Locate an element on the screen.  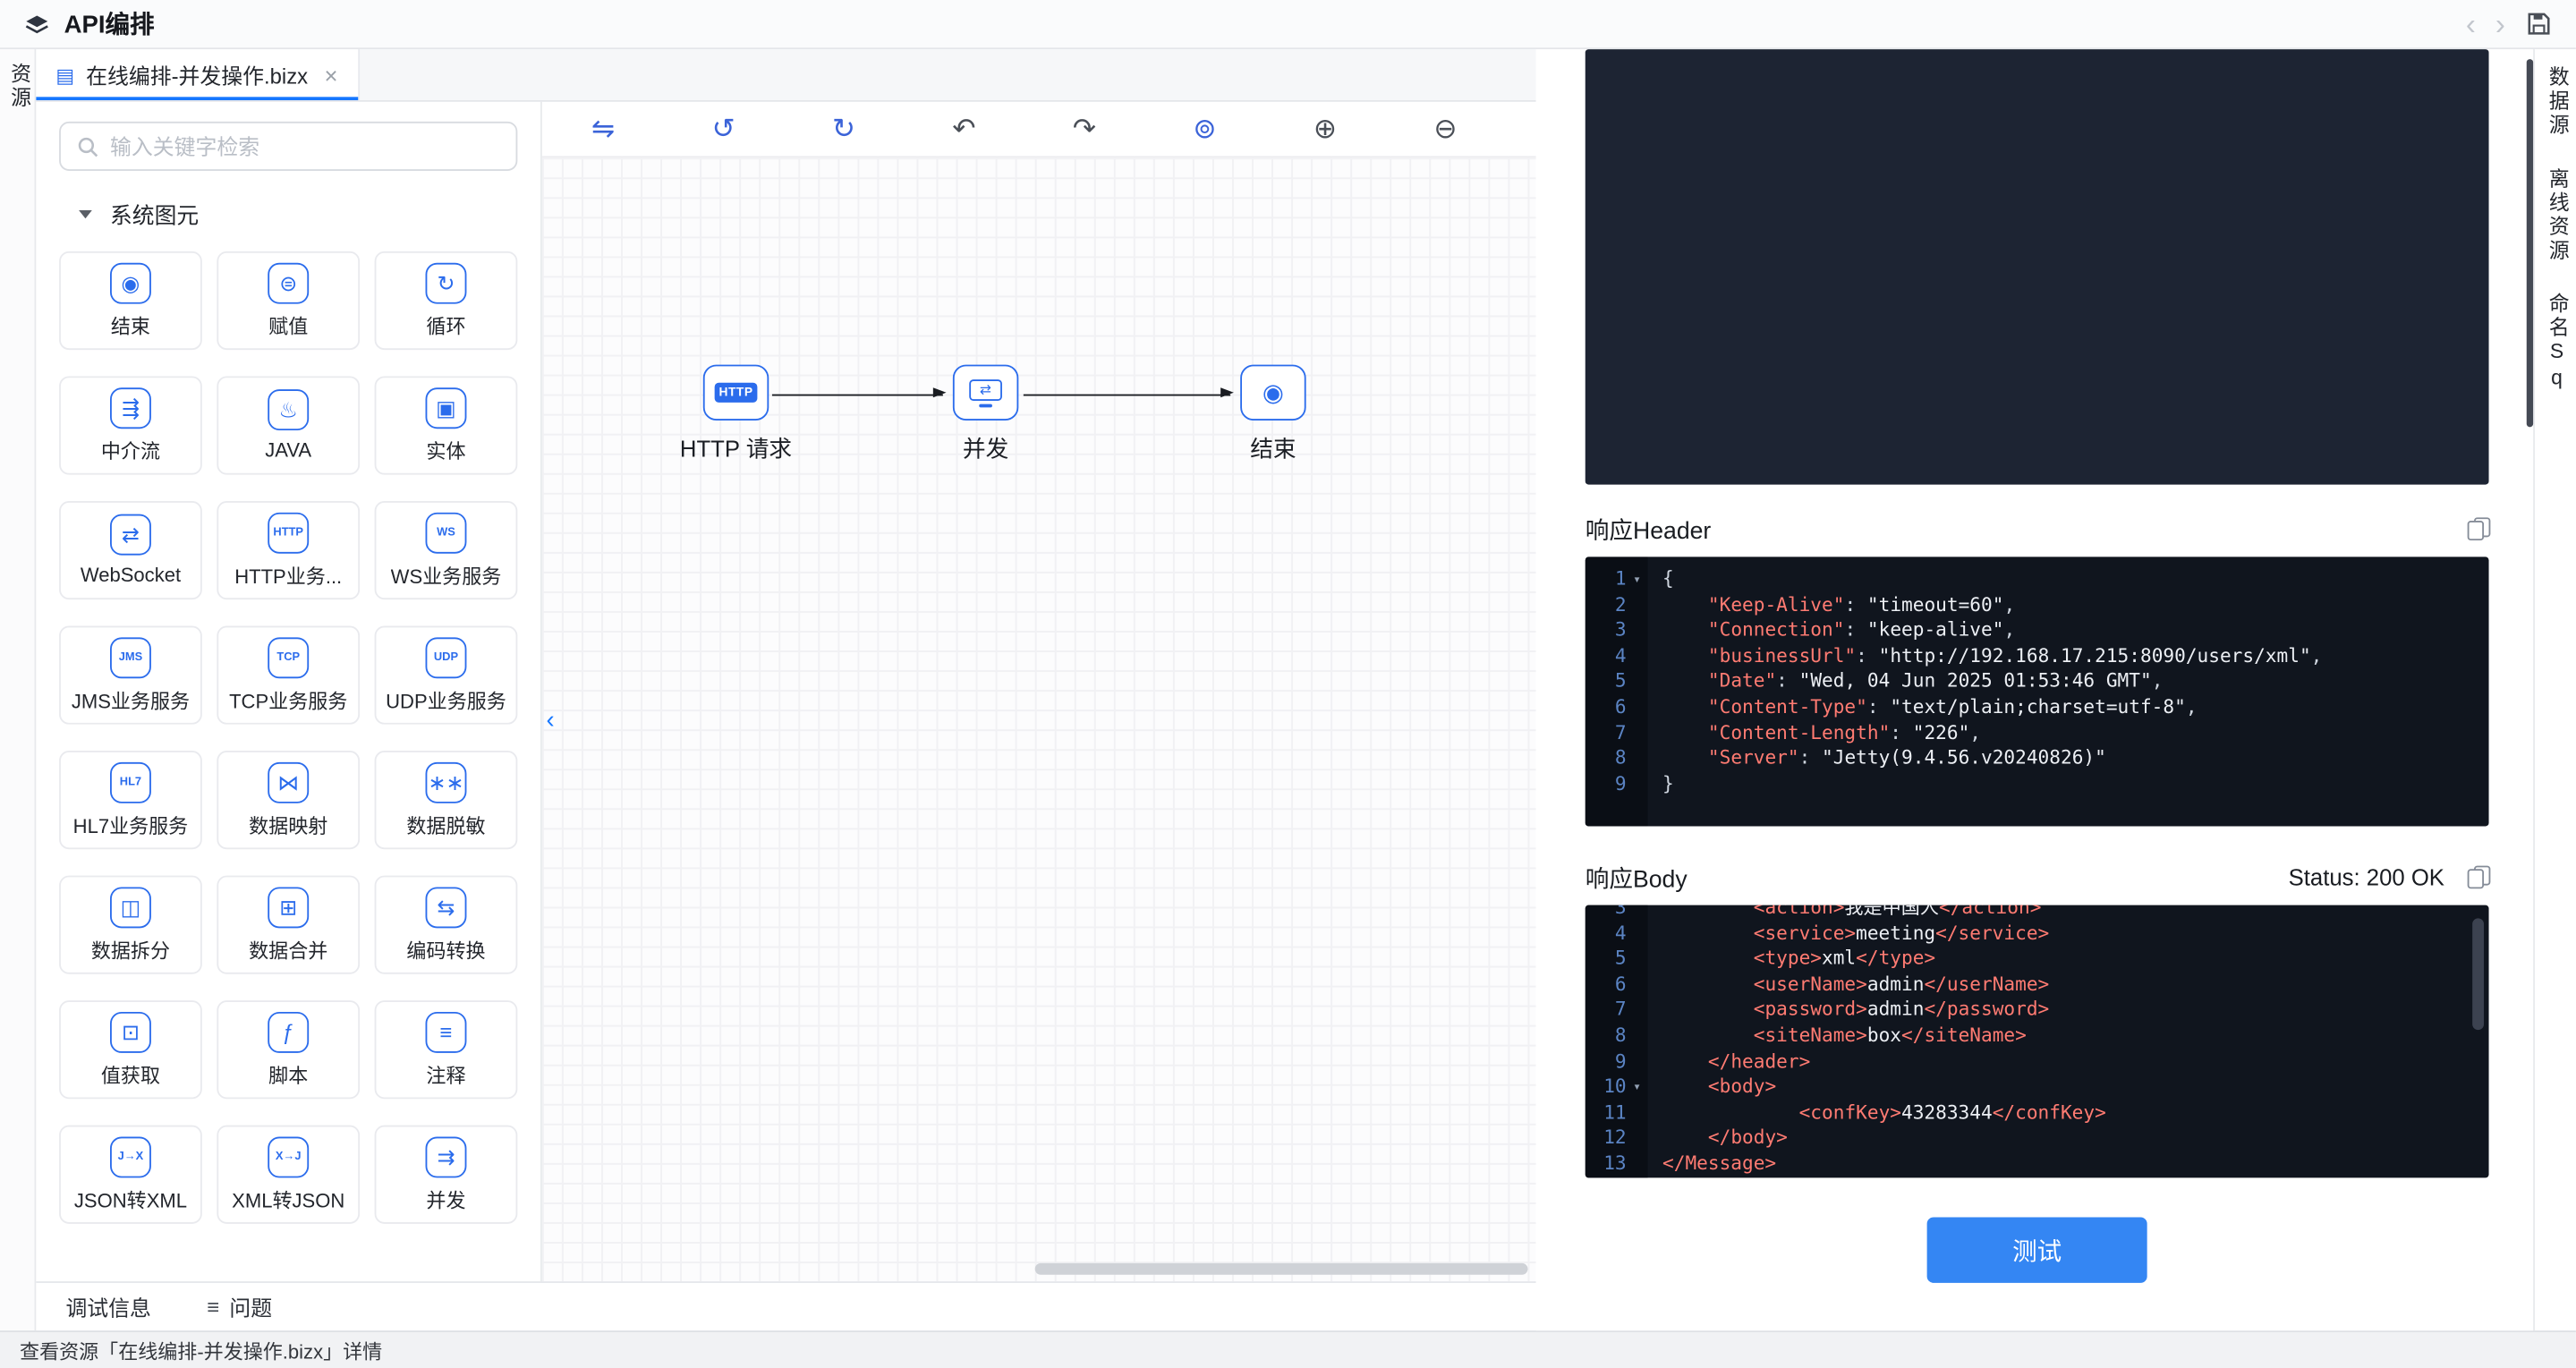
palette-item: ▣ 实体 is located at coordinates (446, 425).